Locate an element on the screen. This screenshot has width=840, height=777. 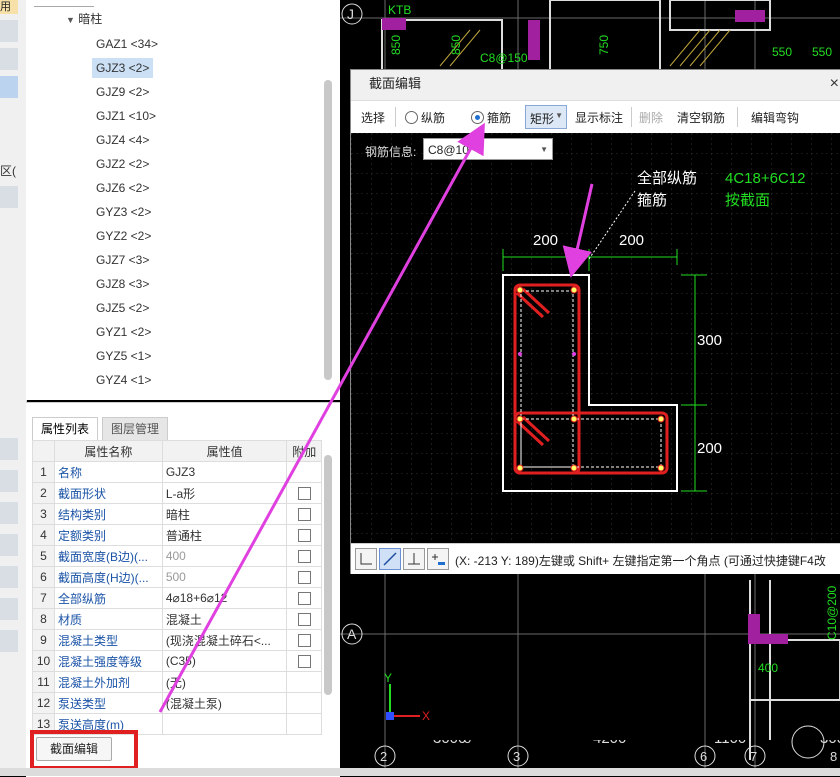
radio-longitudinal: 纵筋 is located at coordinates (425, 117).